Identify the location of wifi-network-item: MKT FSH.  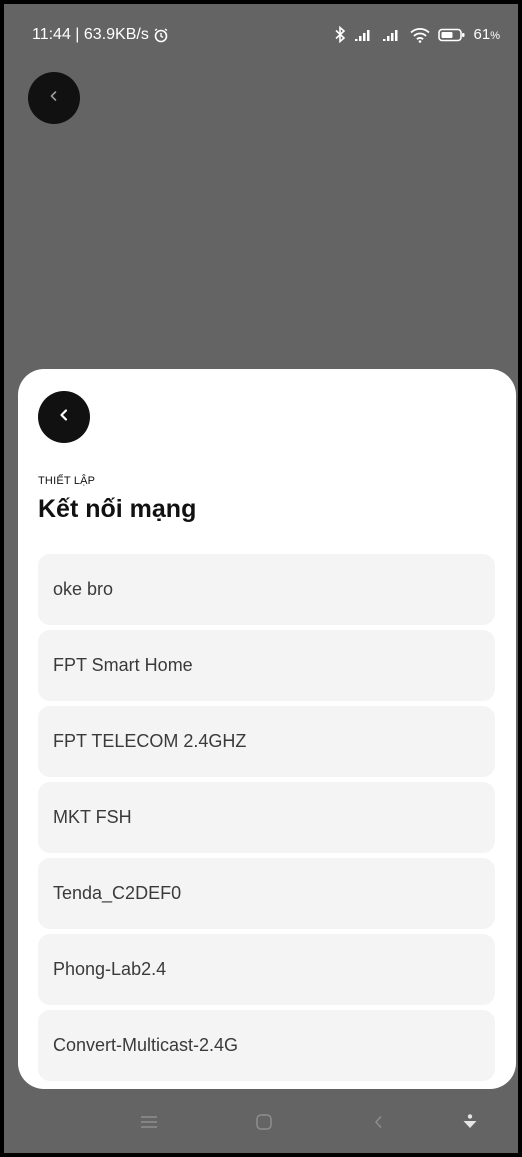
(266, 817).